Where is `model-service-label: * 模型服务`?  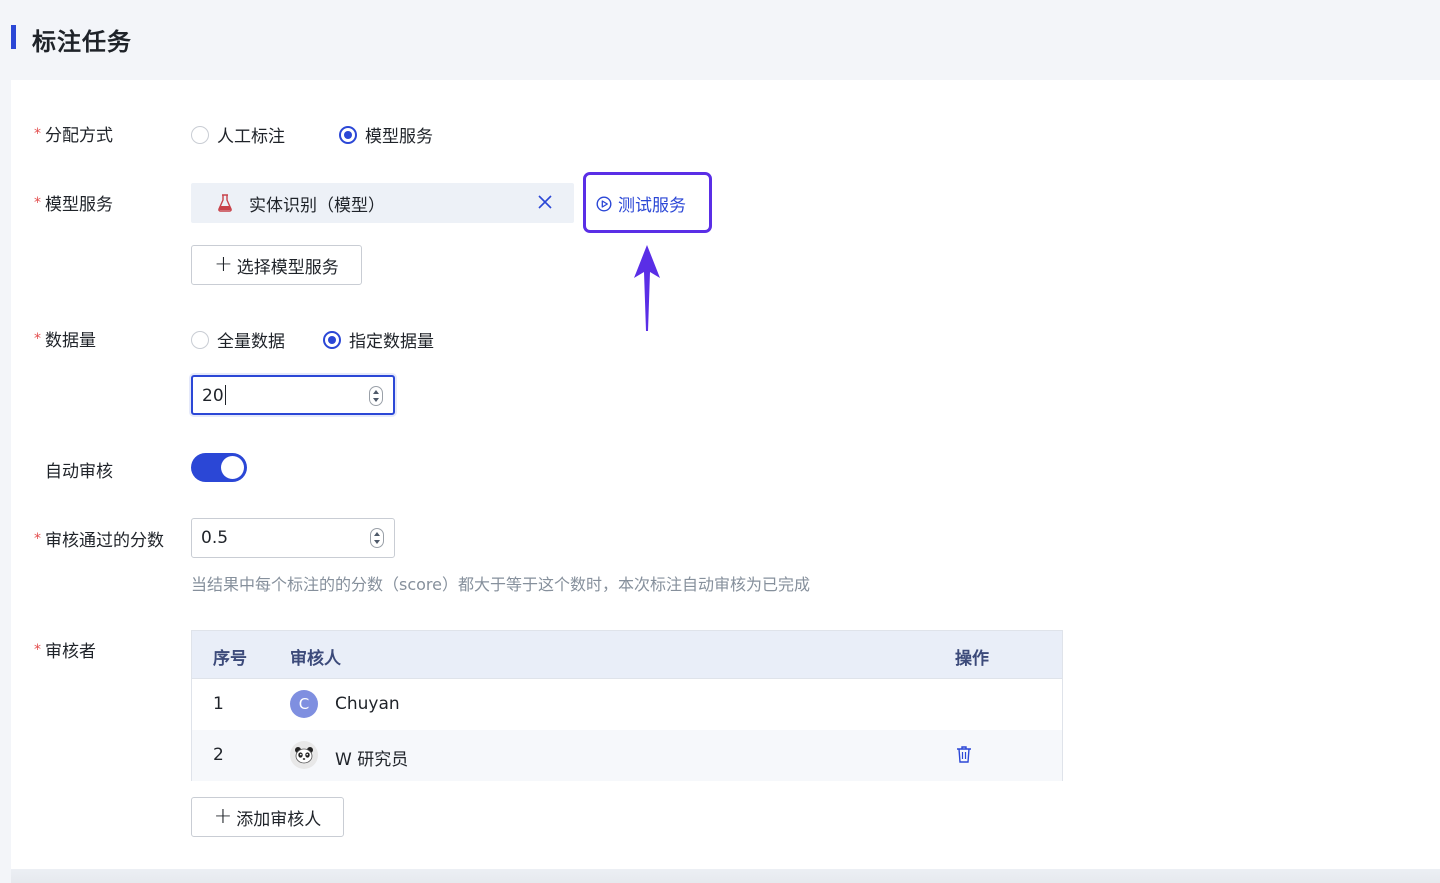
model-service-label: * 模型服务 is located at coordinates (73, 205).